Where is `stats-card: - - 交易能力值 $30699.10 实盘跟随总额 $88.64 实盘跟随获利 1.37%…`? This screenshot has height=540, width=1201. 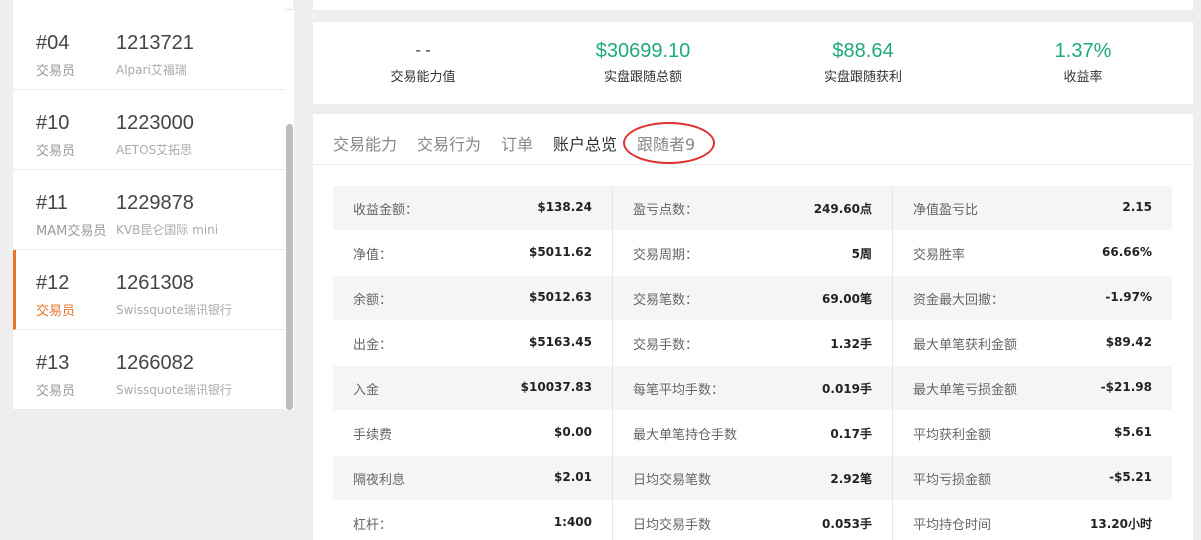 stats-card: - - 交易能力值 $30699.10 实盘跟随总额 $88.64 实盘跟随获利 1.37%… is located at coordinates (753, 63).